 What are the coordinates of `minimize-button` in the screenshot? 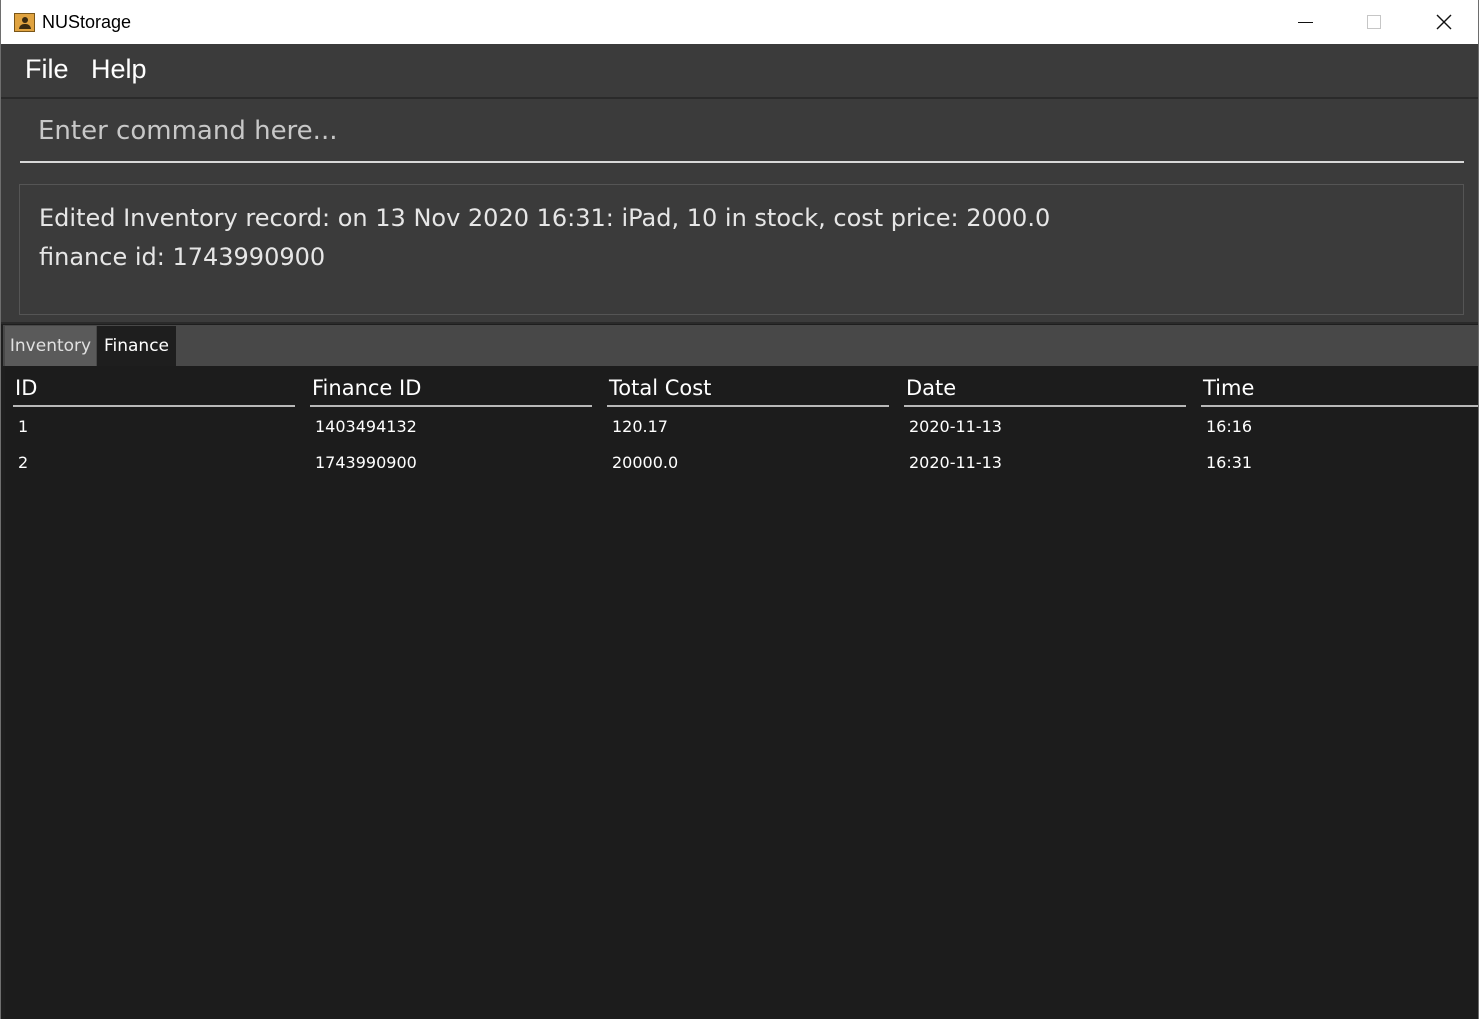 It's located at (1305, 22).